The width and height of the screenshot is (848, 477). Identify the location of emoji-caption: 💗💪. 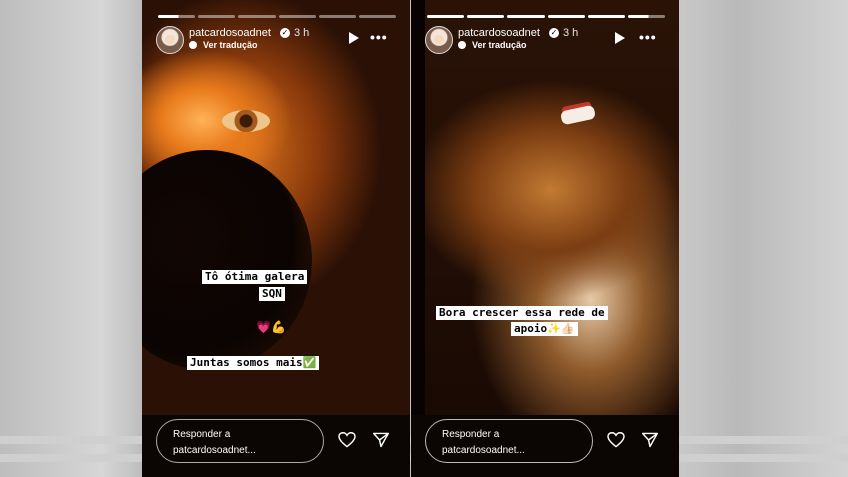
(271, 327).